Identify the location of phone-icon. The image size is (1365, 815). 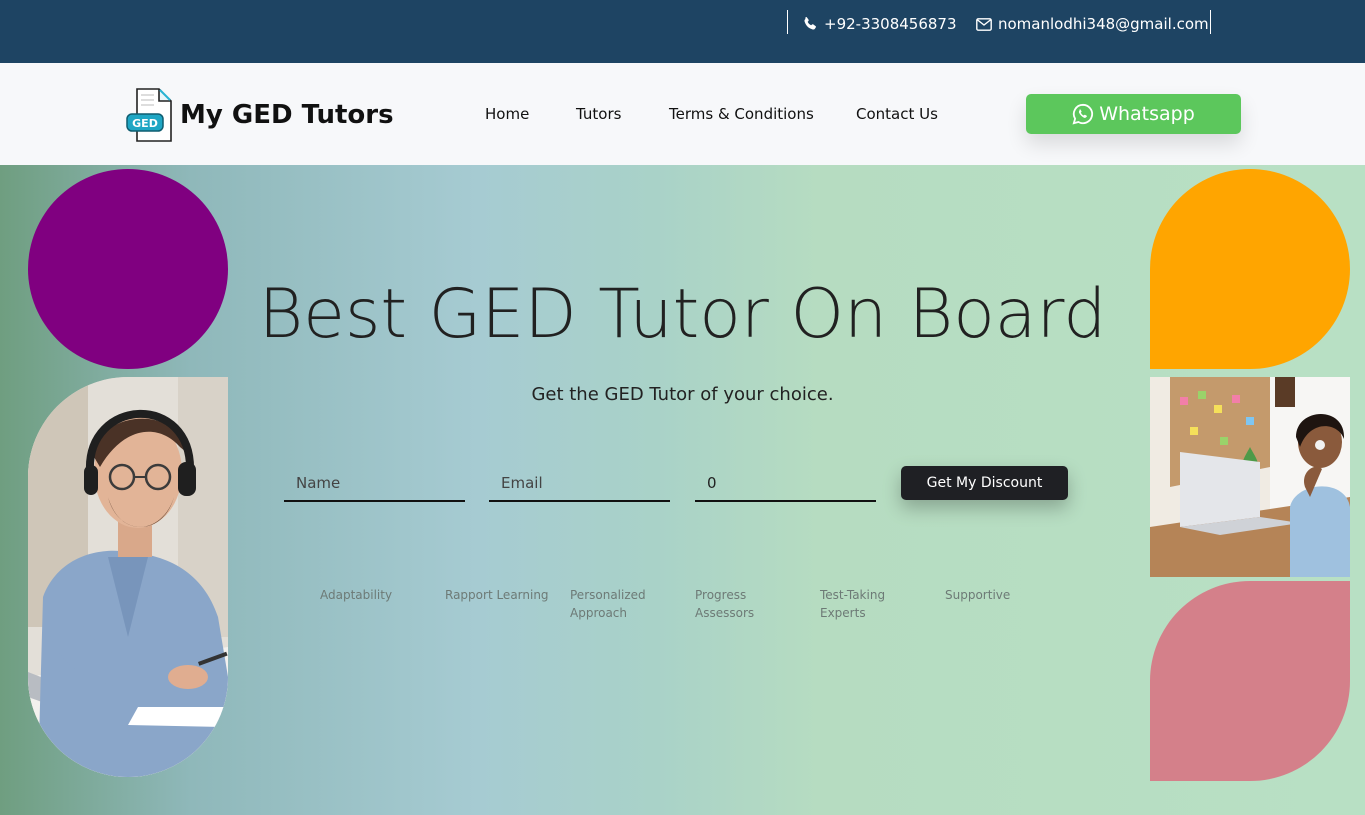
(810, 23).